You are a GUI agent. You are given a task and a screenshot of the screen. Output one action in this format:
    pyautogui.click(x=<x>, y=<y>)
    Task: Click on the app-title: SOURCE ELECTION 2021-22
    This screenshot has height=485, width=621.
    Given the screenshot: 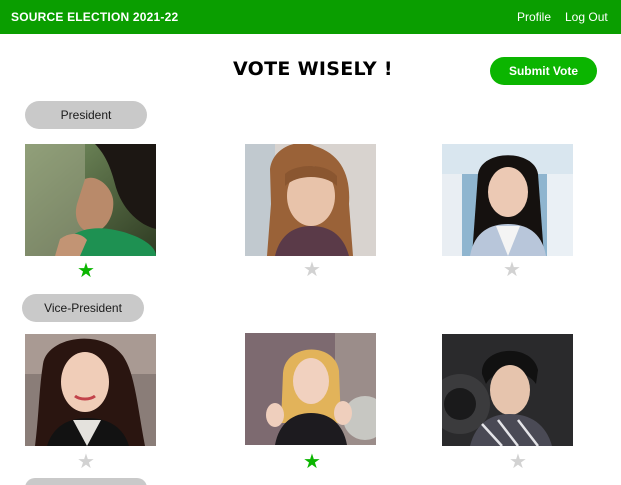 What is the action you would take?
    pyautogui.click(x=95, y=17)
    